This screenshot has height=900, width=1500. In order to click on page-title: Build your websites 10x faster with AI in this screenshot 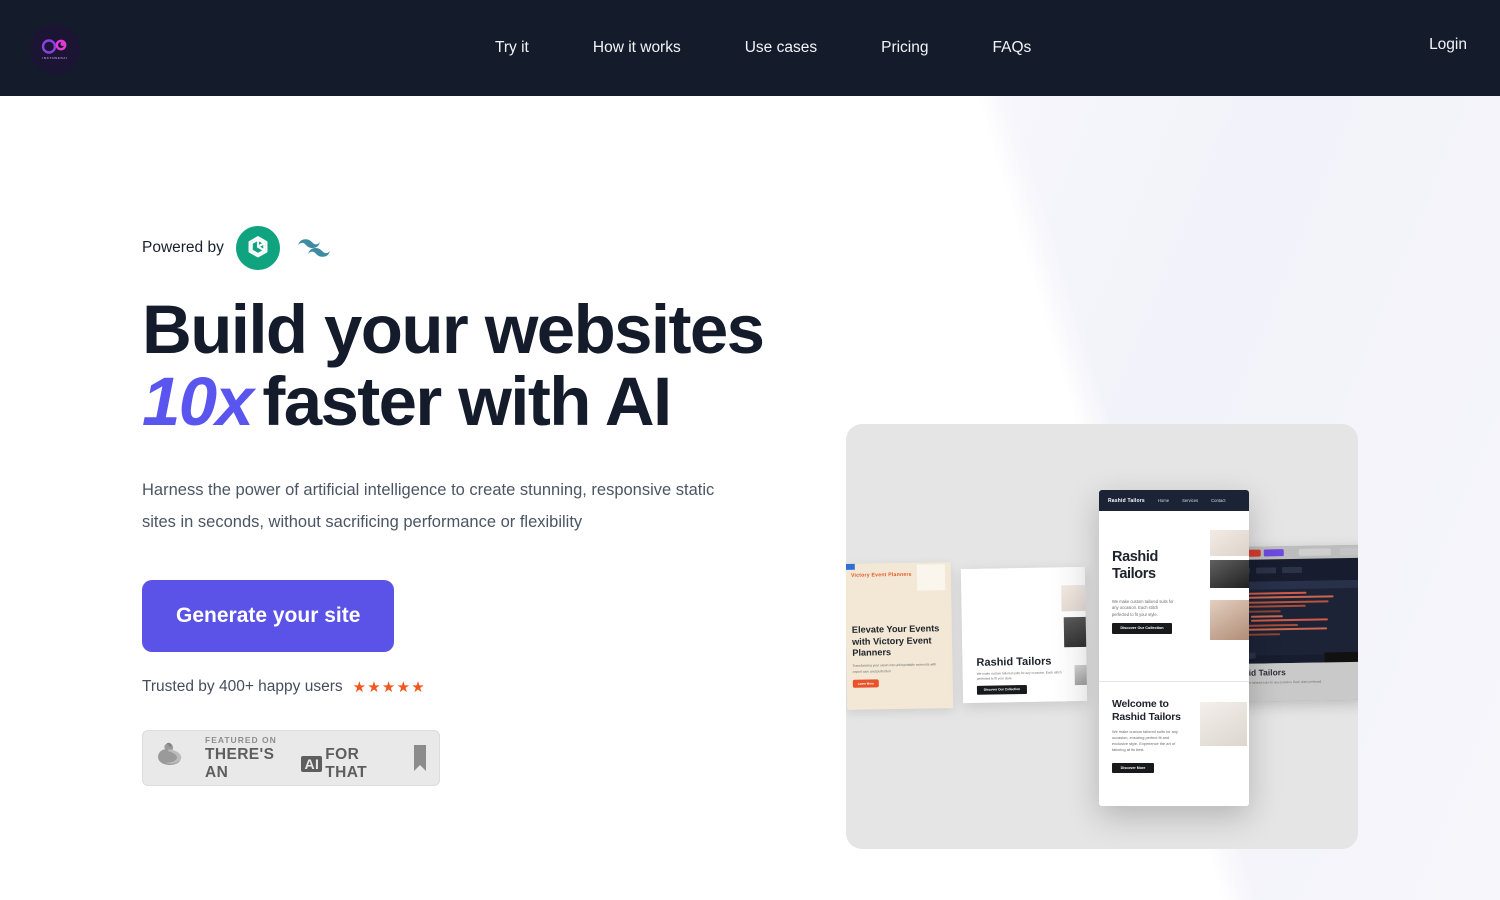, I will do `click(492, 366)`.